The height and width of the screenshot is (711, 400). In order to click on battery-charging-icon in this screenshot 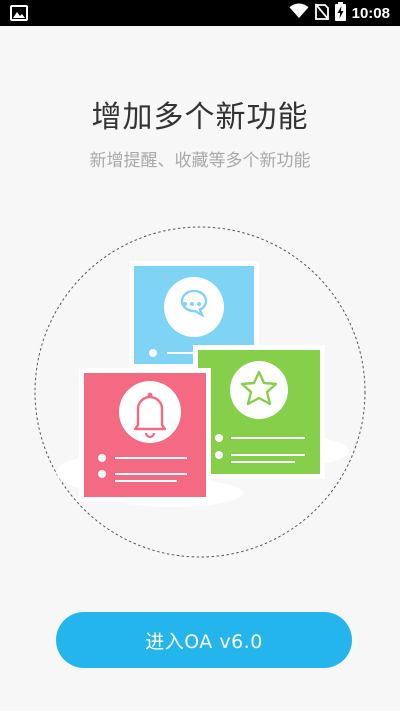, I will do `click(340, 13)`.